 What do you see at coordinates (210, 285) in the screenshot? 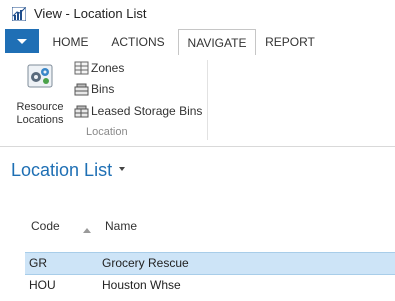
I see `table-row: HOU Houston Whse` at bounding box center [210, 285].